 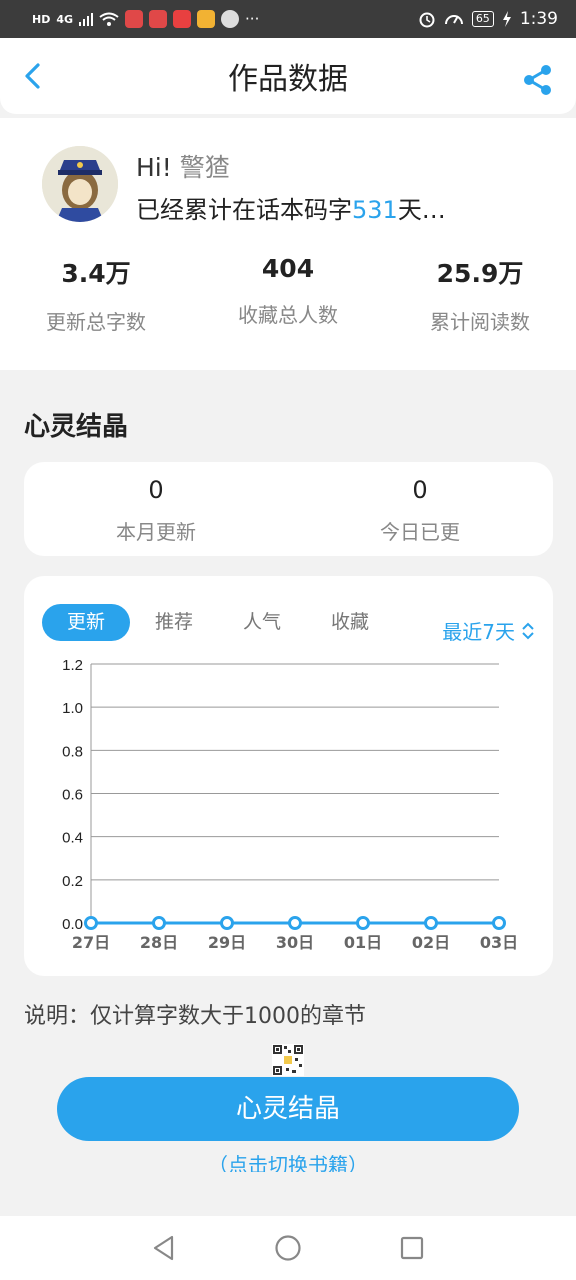 What do you see at coordinates (159, 942) in the screenshot?
I see `x-tick-label: 28日` at bounding box center [159, 942].